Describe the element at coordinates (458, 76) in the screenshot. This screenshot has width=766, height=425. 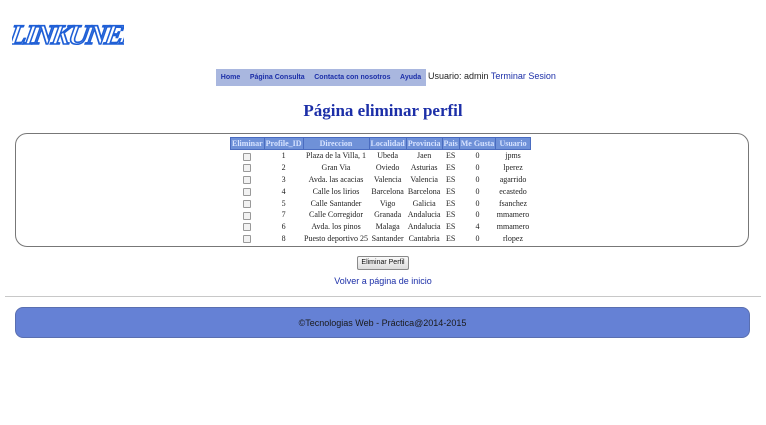
I see `user-label: Usuario: admin` at that location.